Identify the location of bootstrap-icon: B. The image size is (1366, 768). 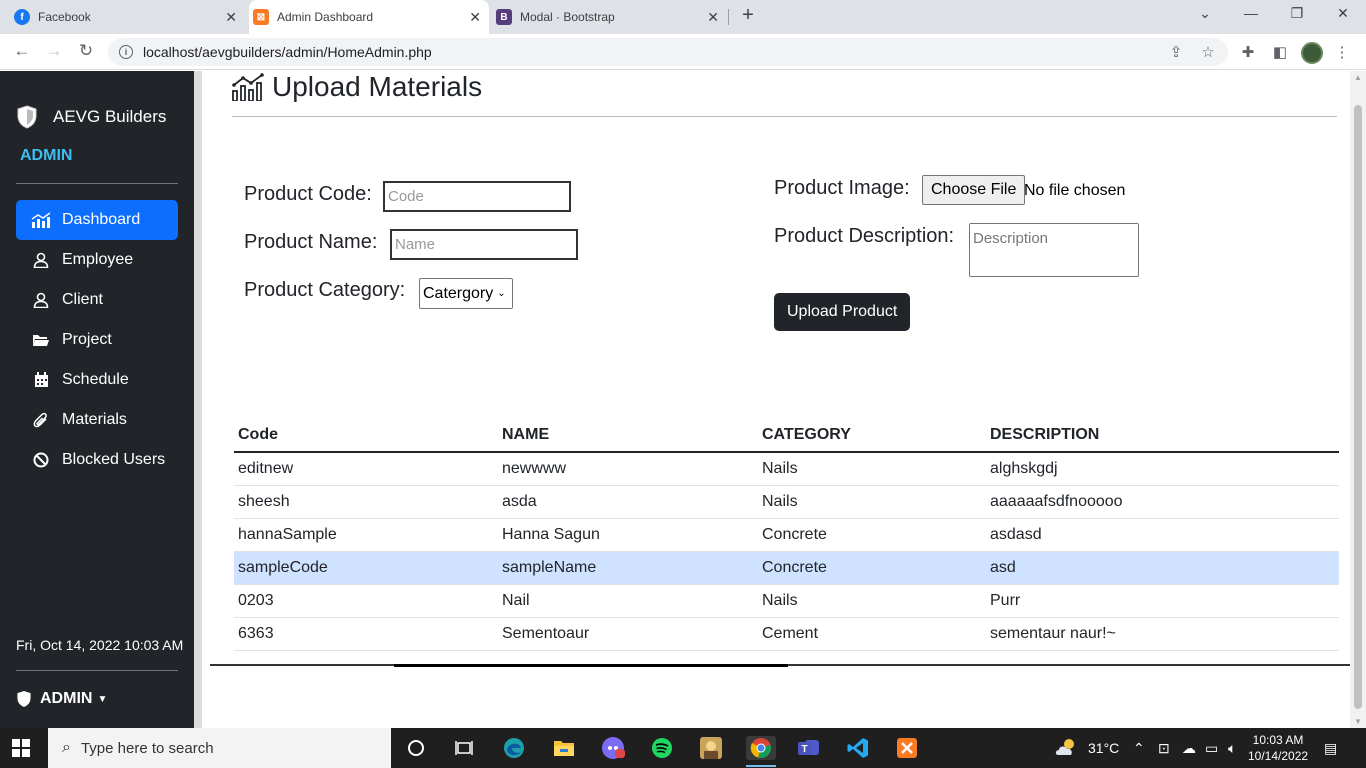
(504, 17).